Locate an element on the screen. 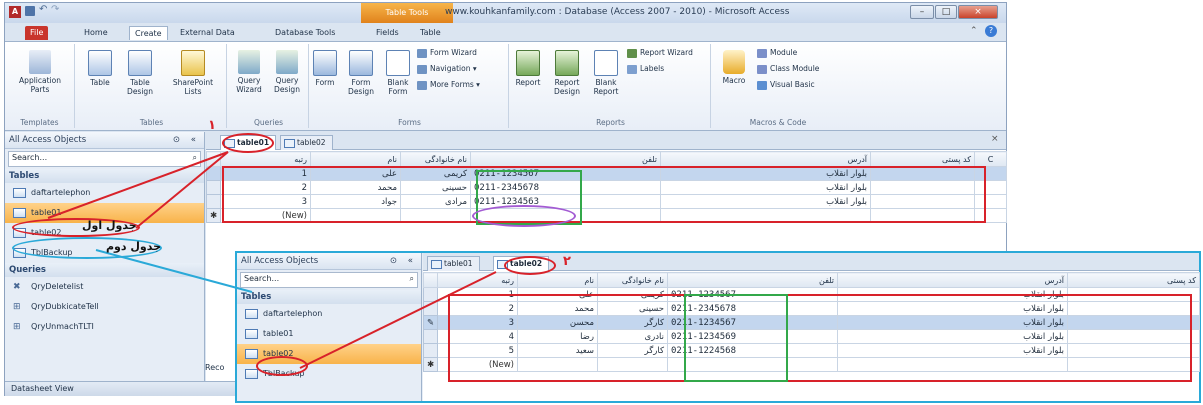  tab-file: File is located at coordinates (37, 33).